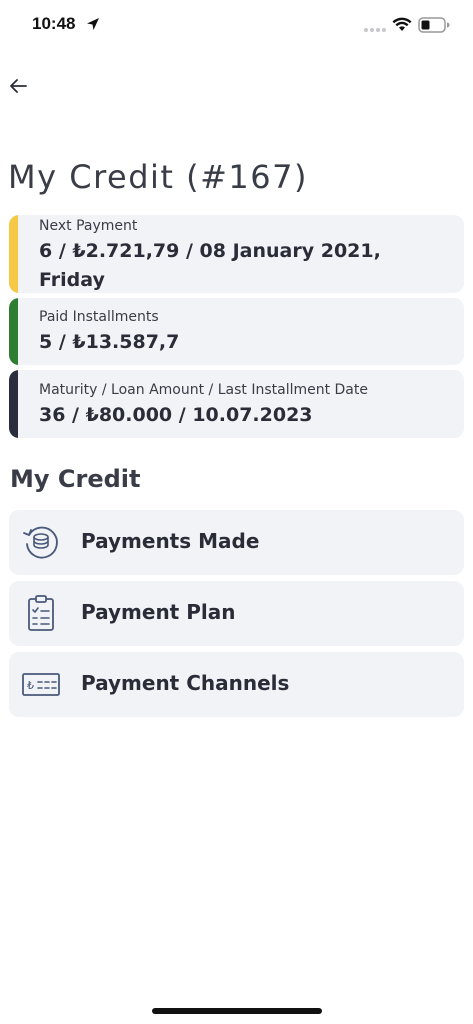 The image size is (473, 1024). I want to click on location-arrow-icon, so click(93, 24).